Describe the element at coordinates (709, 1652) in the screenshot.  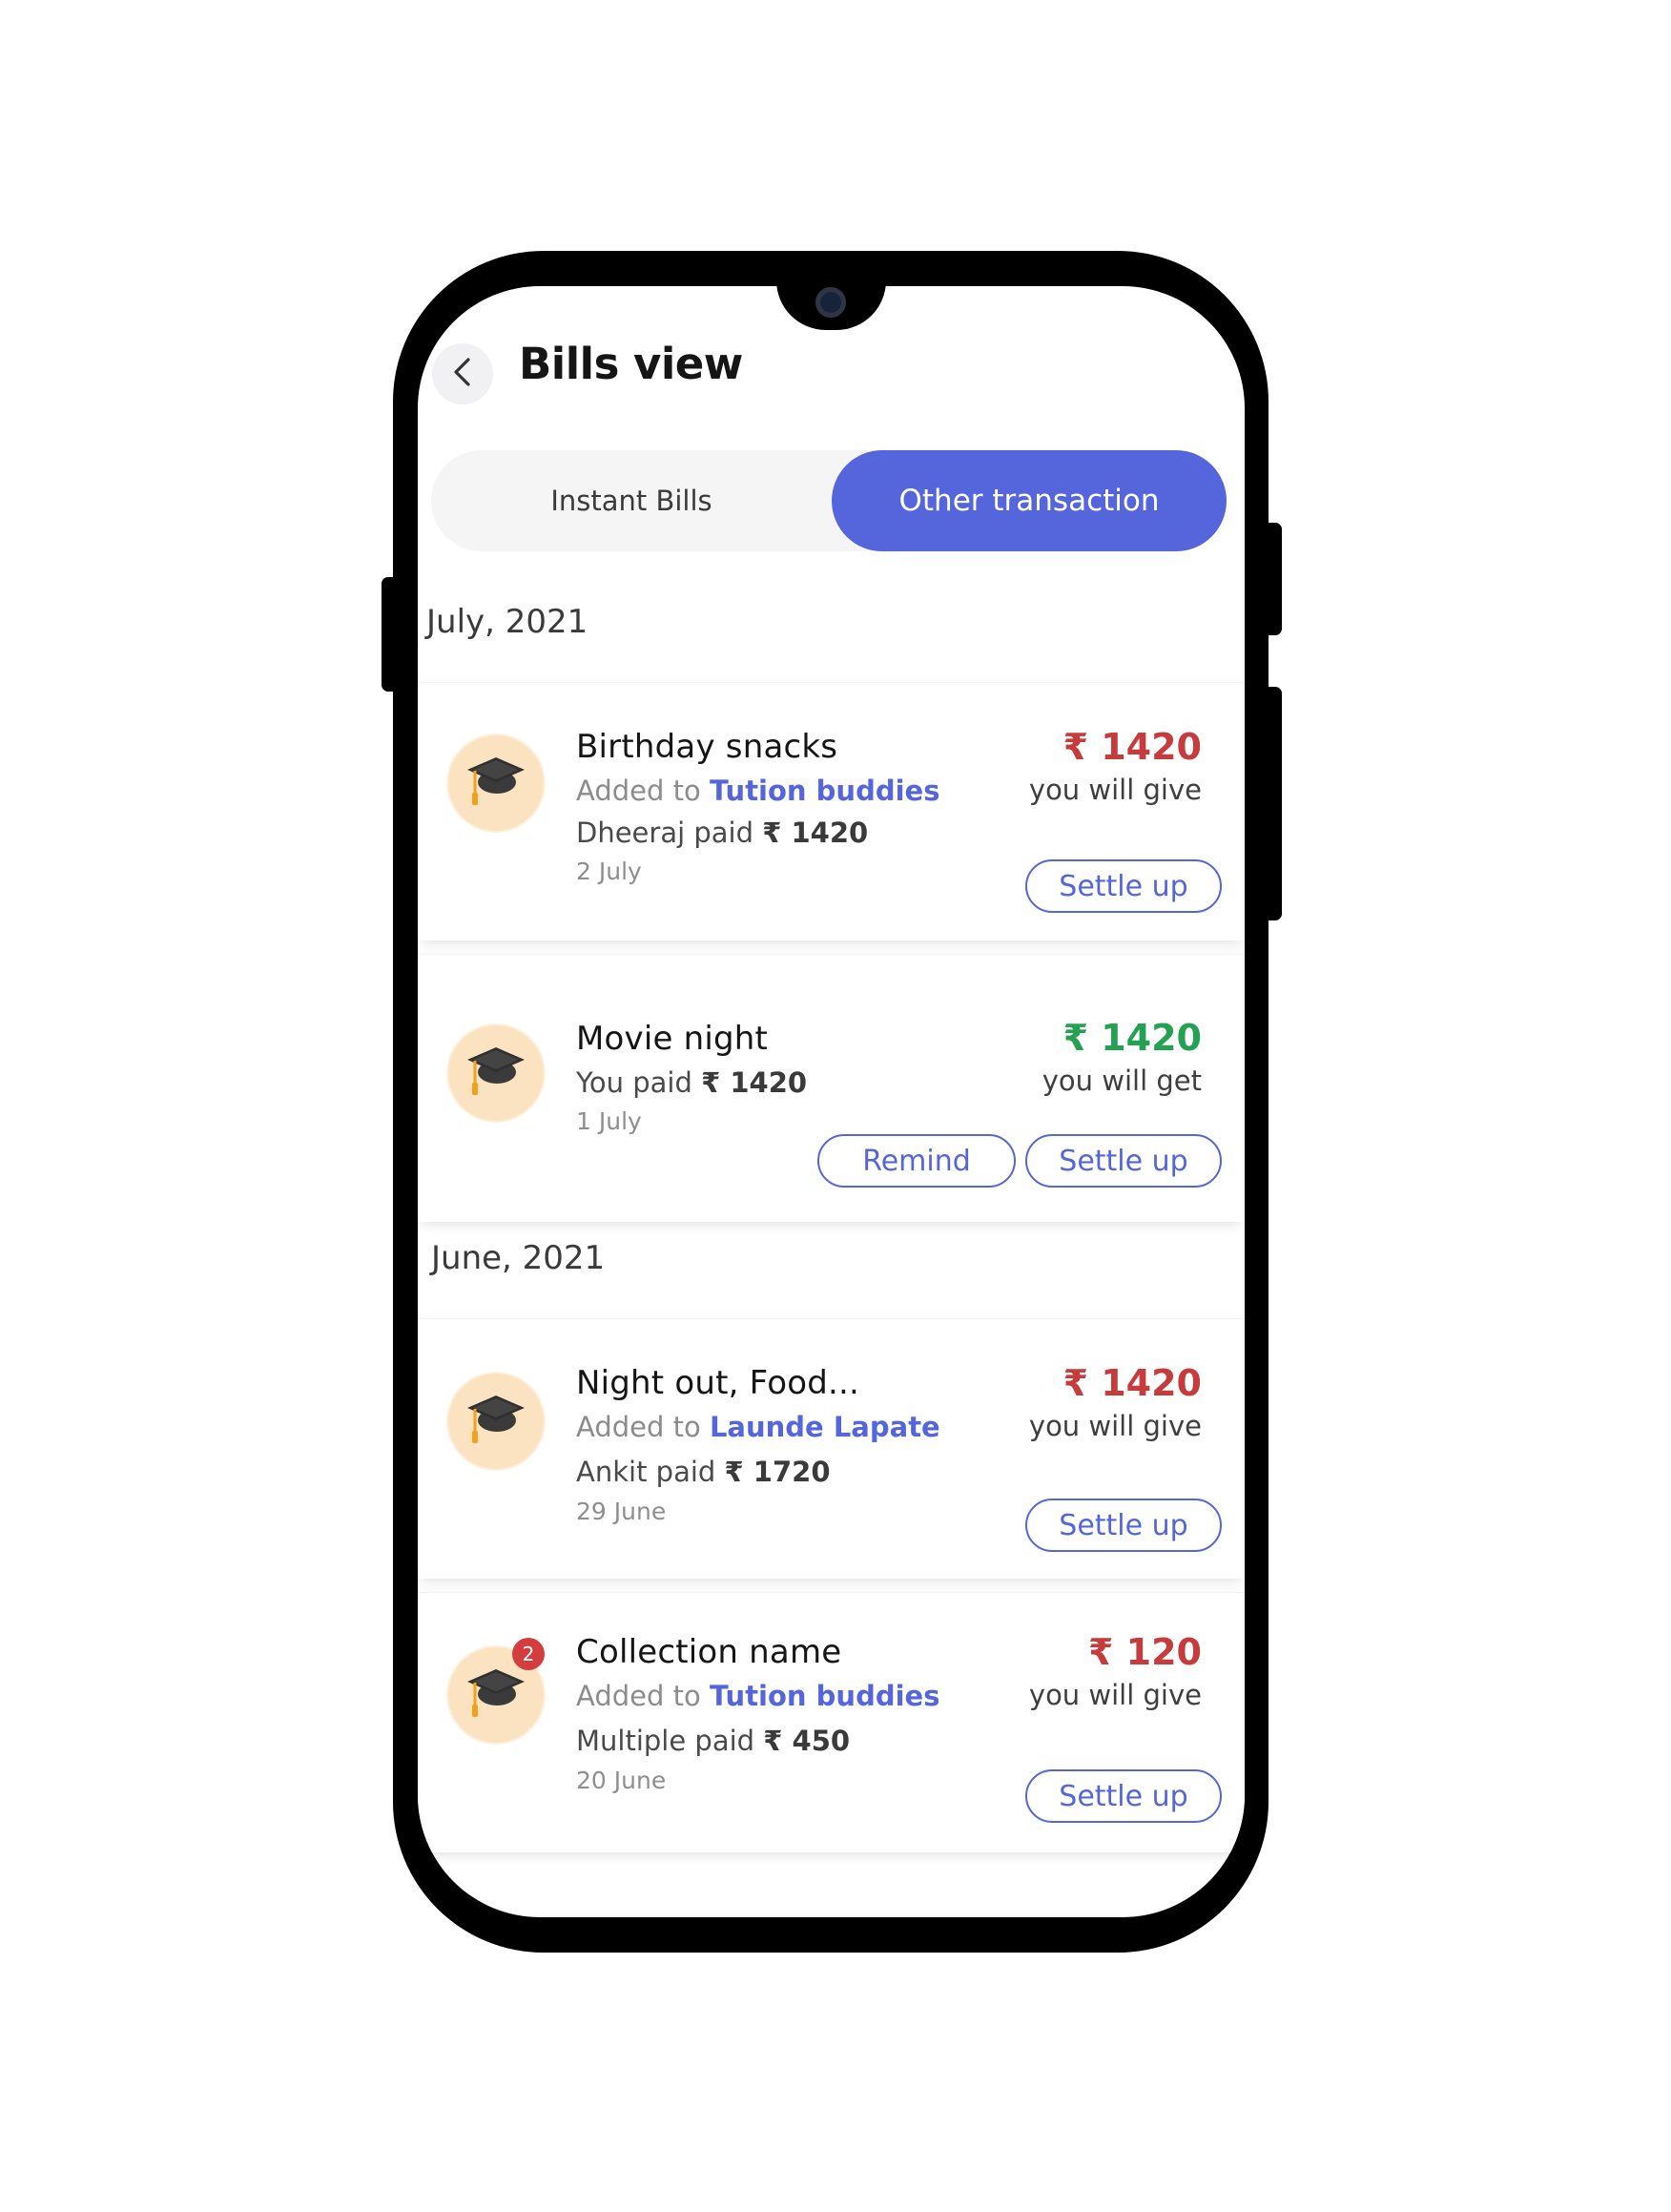
I see `bill-title: Collection name` at that location.